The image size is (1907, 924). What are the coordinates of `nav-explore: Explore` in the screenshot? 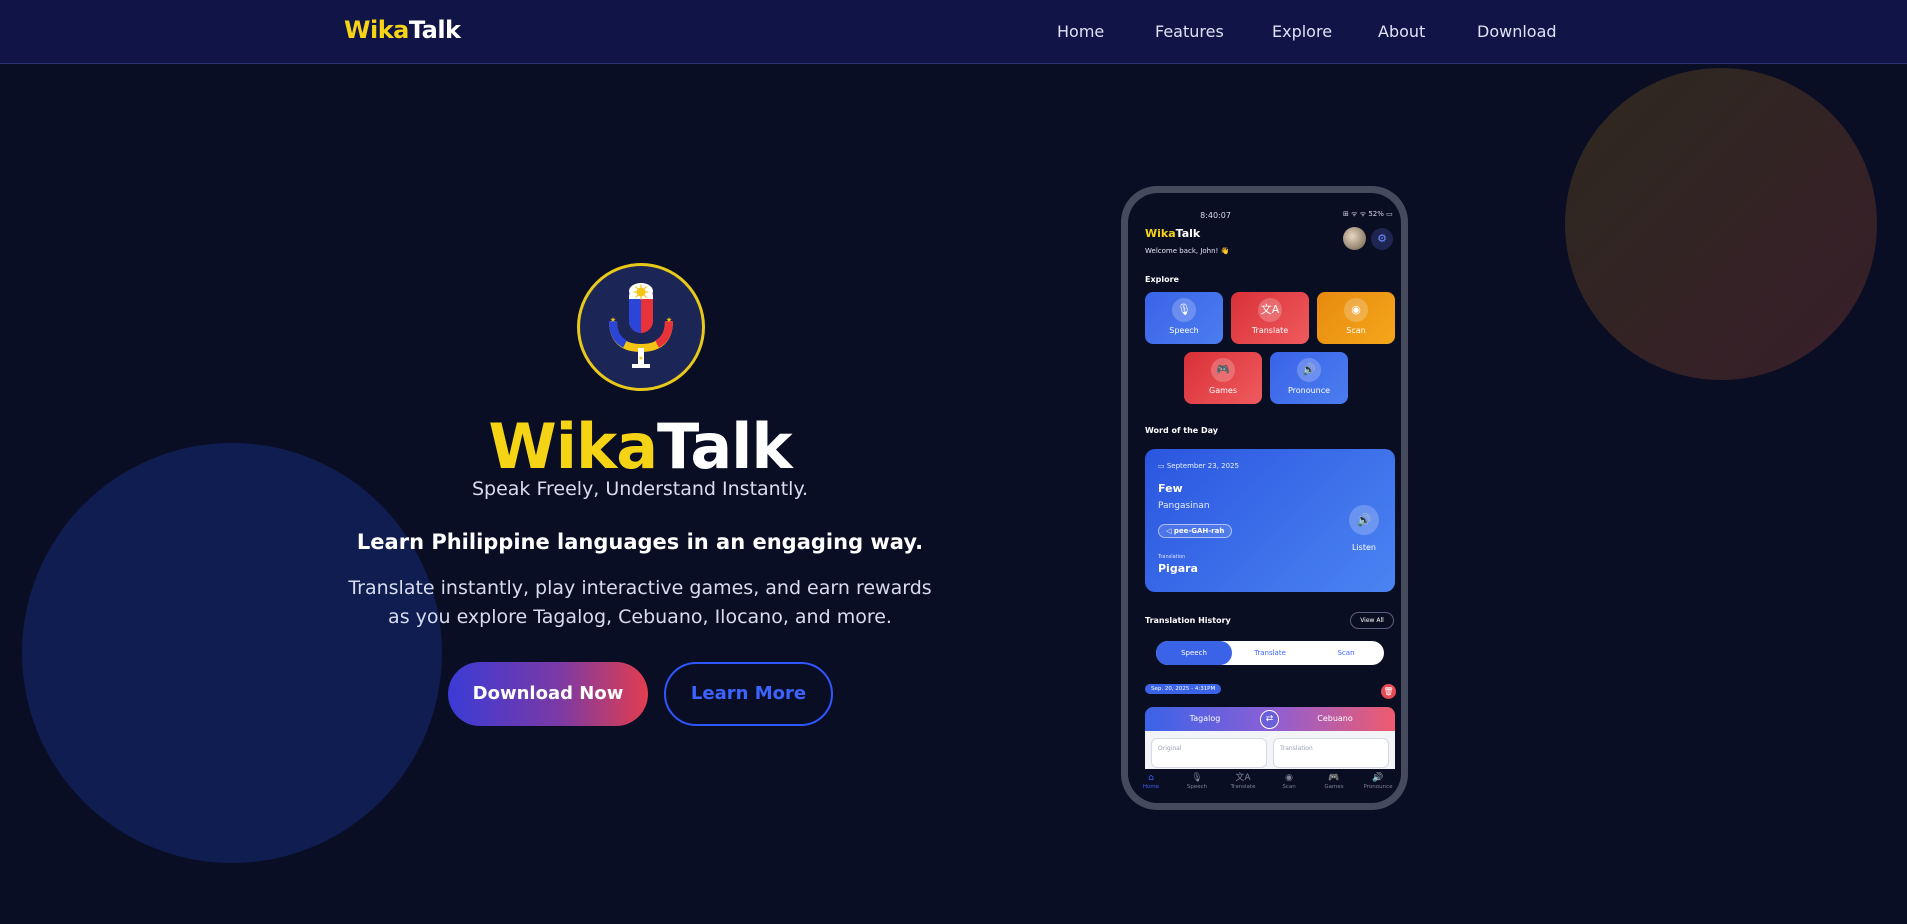 It's located at (1302, 31).